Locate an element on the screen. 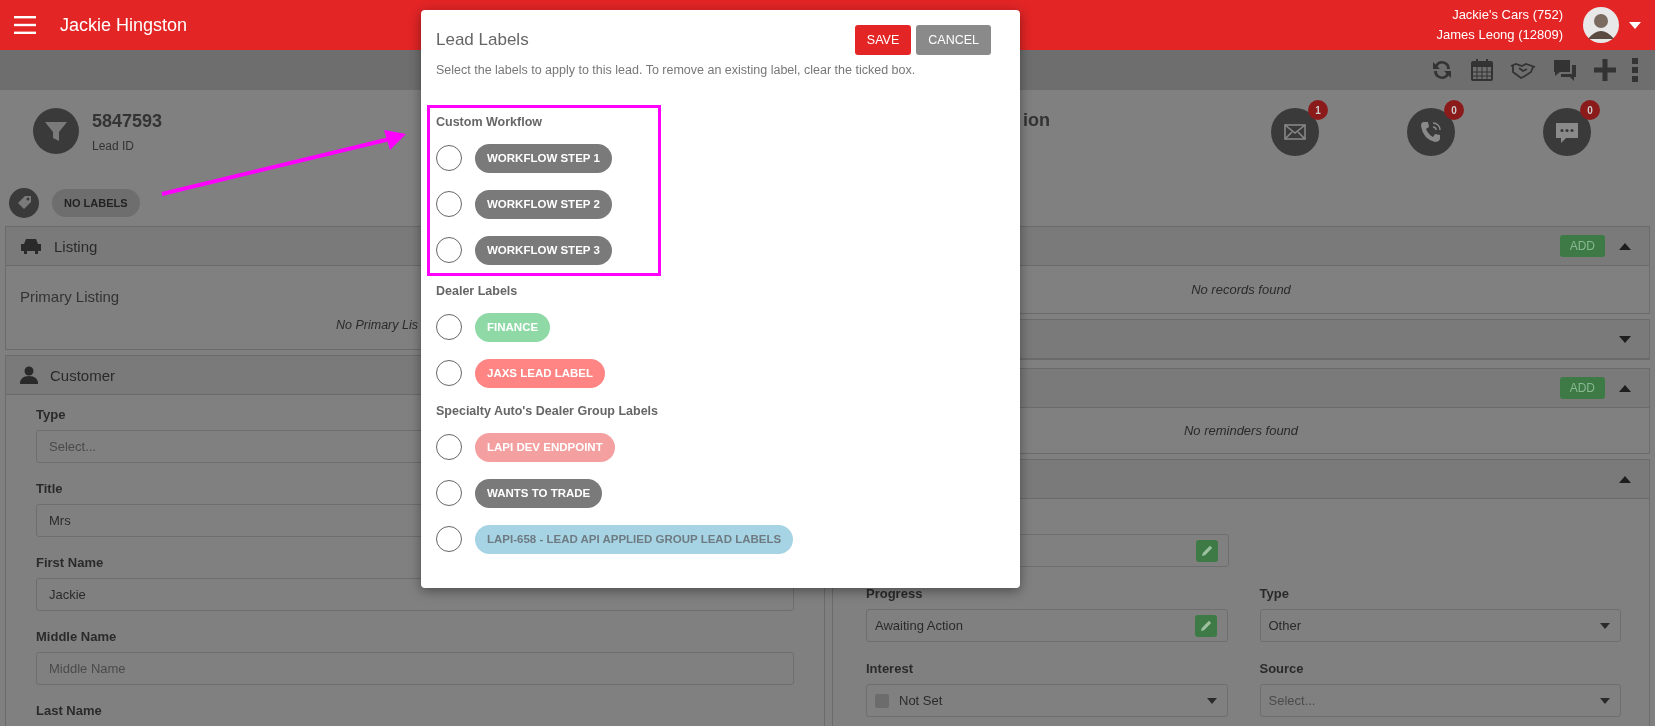 The image size is (1655, 726). field-label: Middle Name is located at coordinates (76, 637).